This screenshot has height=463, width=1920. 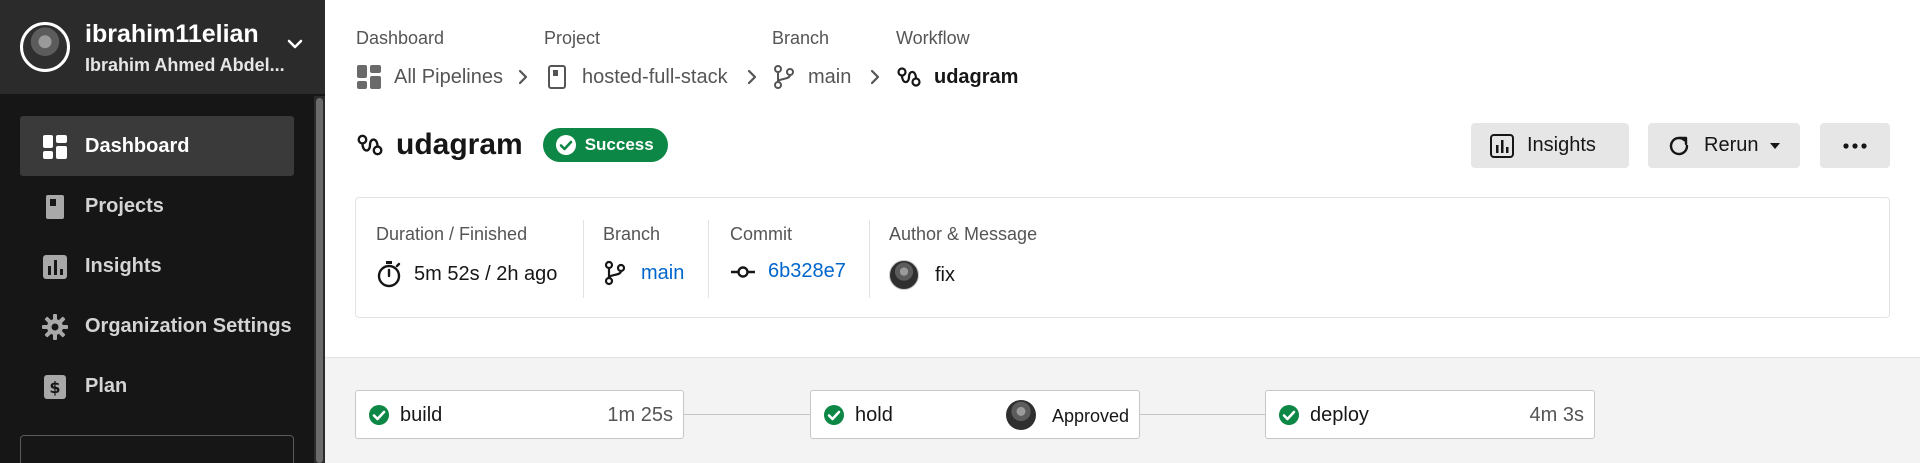 I want to click on job-name: hold, so click(x=874, y=415).